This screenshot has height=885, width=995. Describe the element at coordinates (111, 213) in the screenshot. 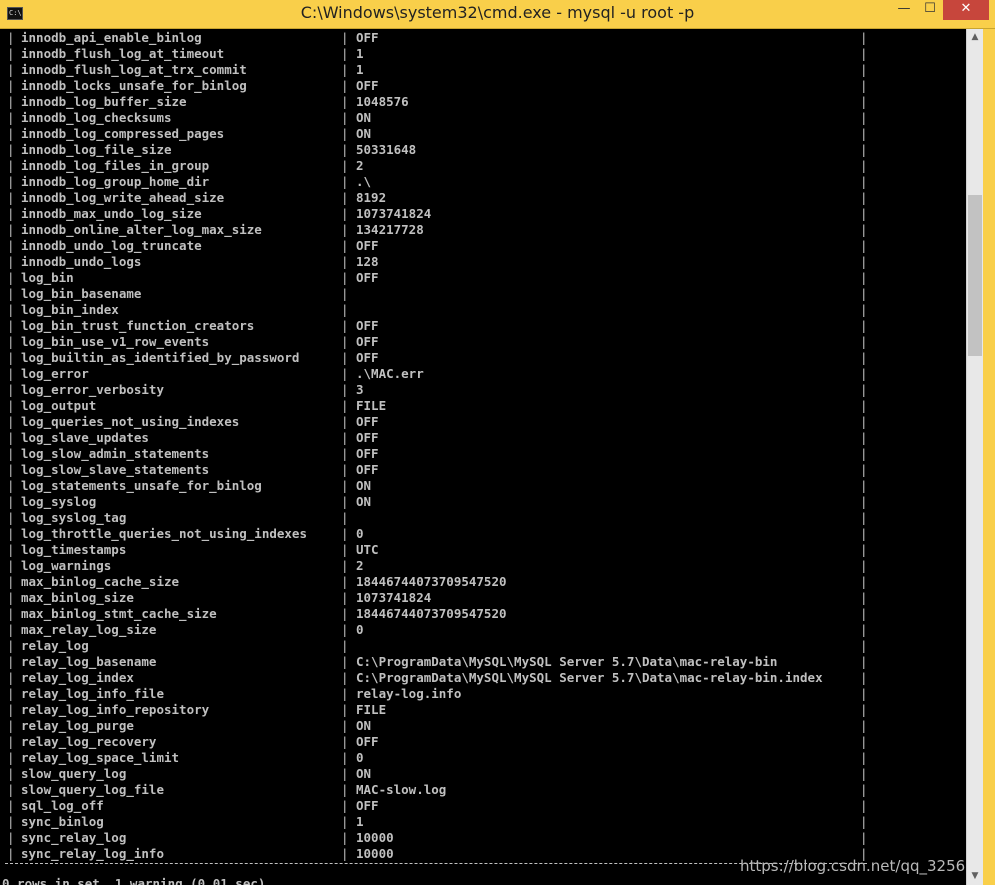

I see `variable-name: innodb_max_undo_log_size` at that location.